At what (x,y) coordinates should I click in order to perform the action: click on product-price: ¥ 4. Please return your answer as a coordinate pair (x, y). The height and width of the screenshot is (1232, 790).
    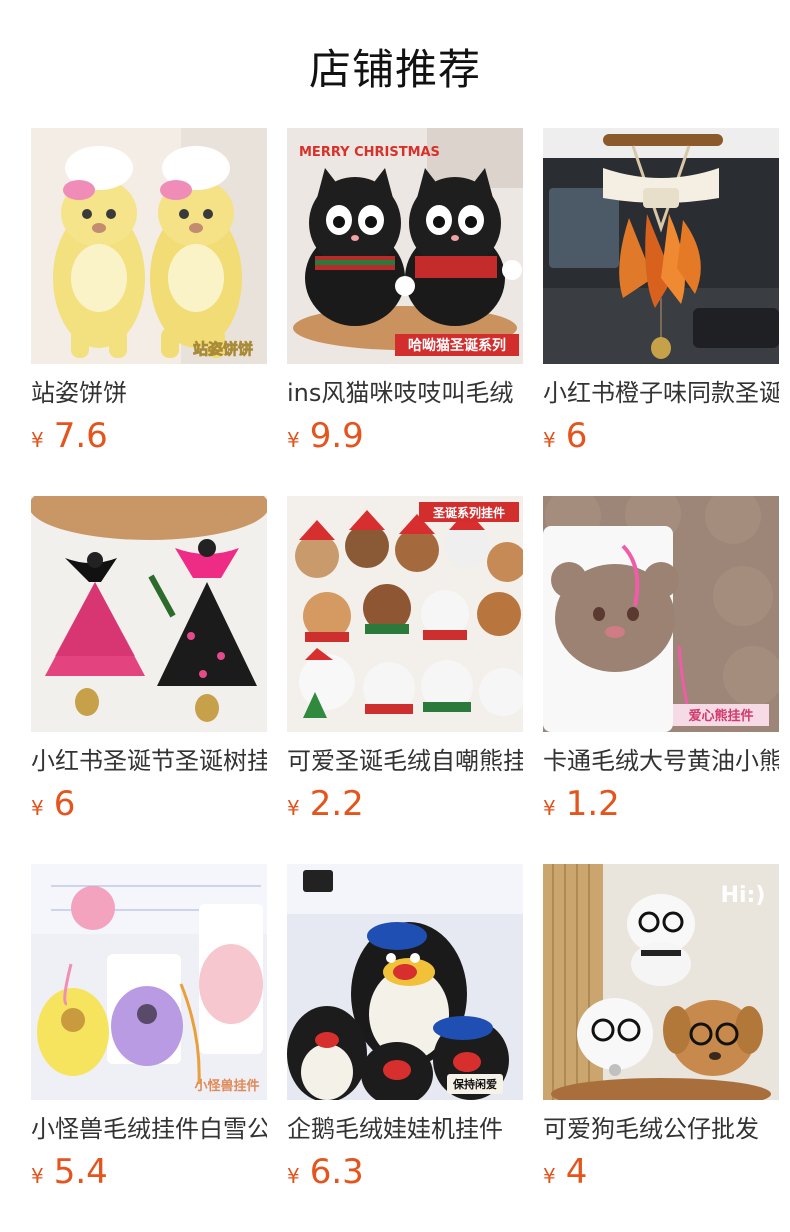
    Looking at the image, I should click on (661, 1172).